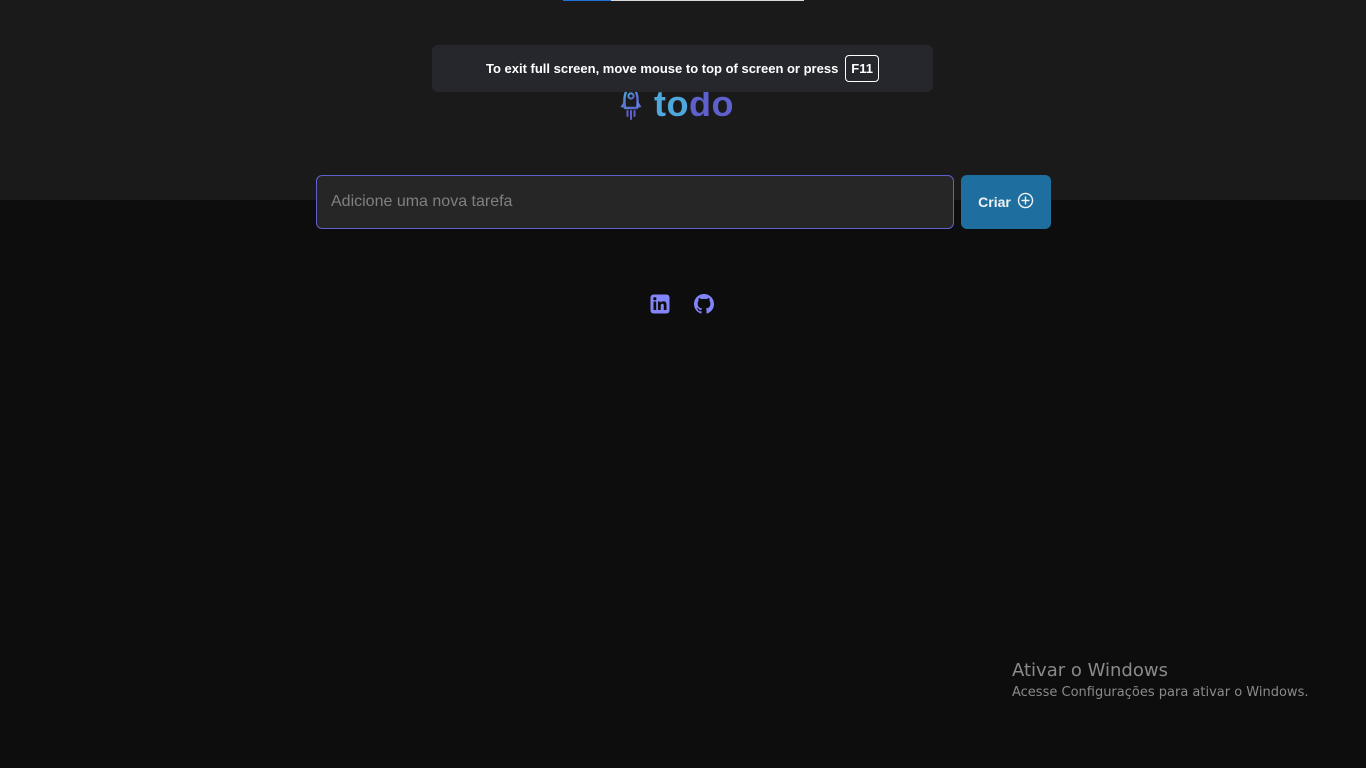 This screenshot has height=768, width=1366. I want to click on github-icon, so click(704, 306).